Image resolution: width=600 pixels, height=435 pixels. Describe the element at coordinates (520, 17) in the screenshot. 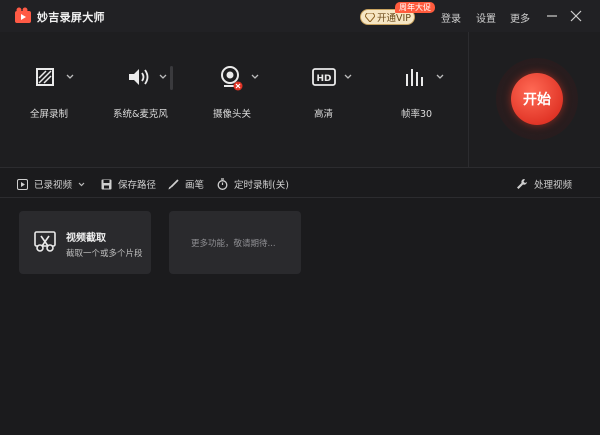

I see `more-link: 更多` at that location.